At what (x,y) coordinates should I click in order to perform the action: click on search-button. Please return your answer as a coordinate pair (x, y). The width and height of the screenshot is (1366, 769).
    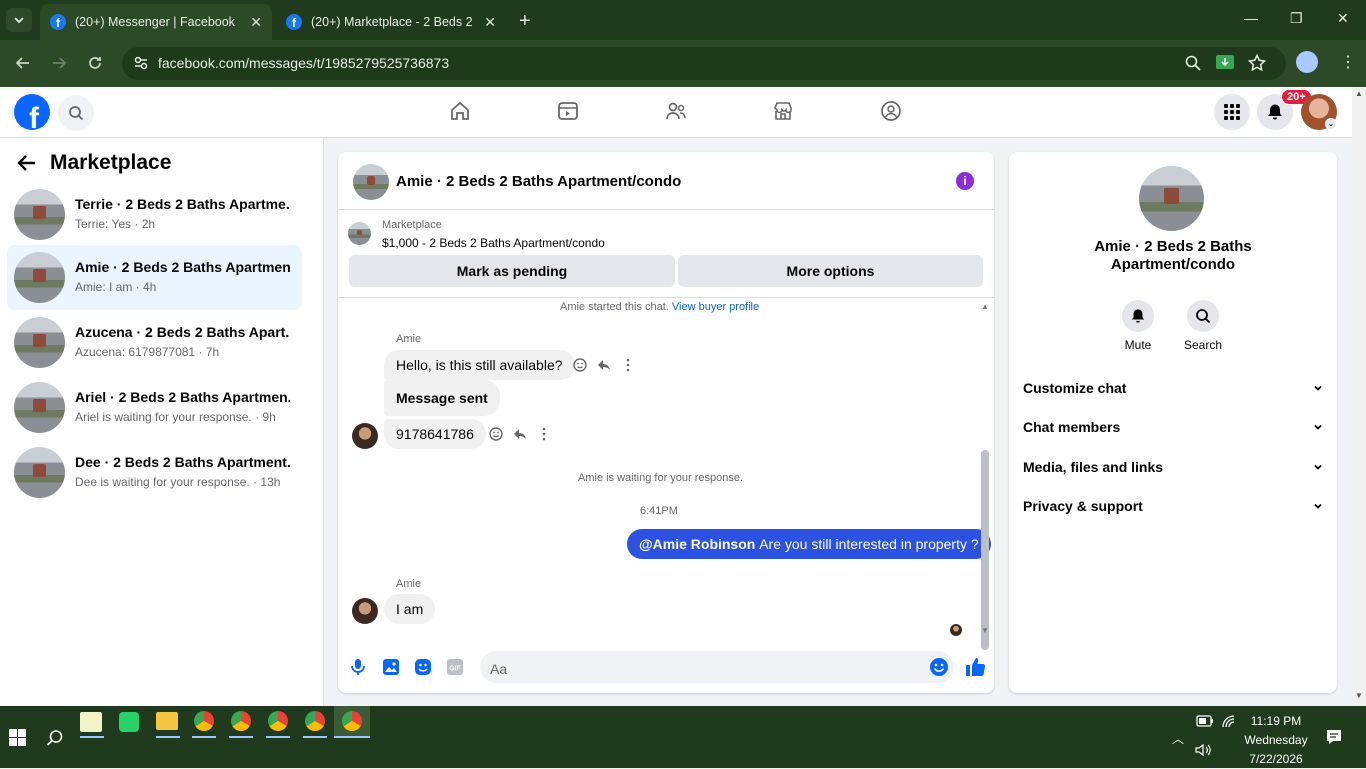
    Looking at the image, I should click on (76, 113).